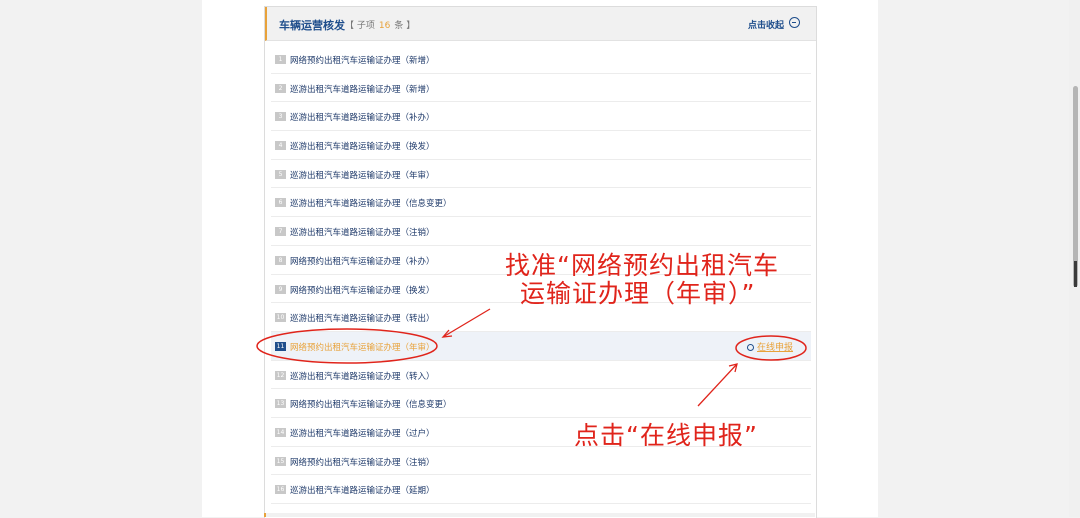  Describe the element at coordinates (1075, 274) in the screenshot. I see `scroll-position-marker` at that location.